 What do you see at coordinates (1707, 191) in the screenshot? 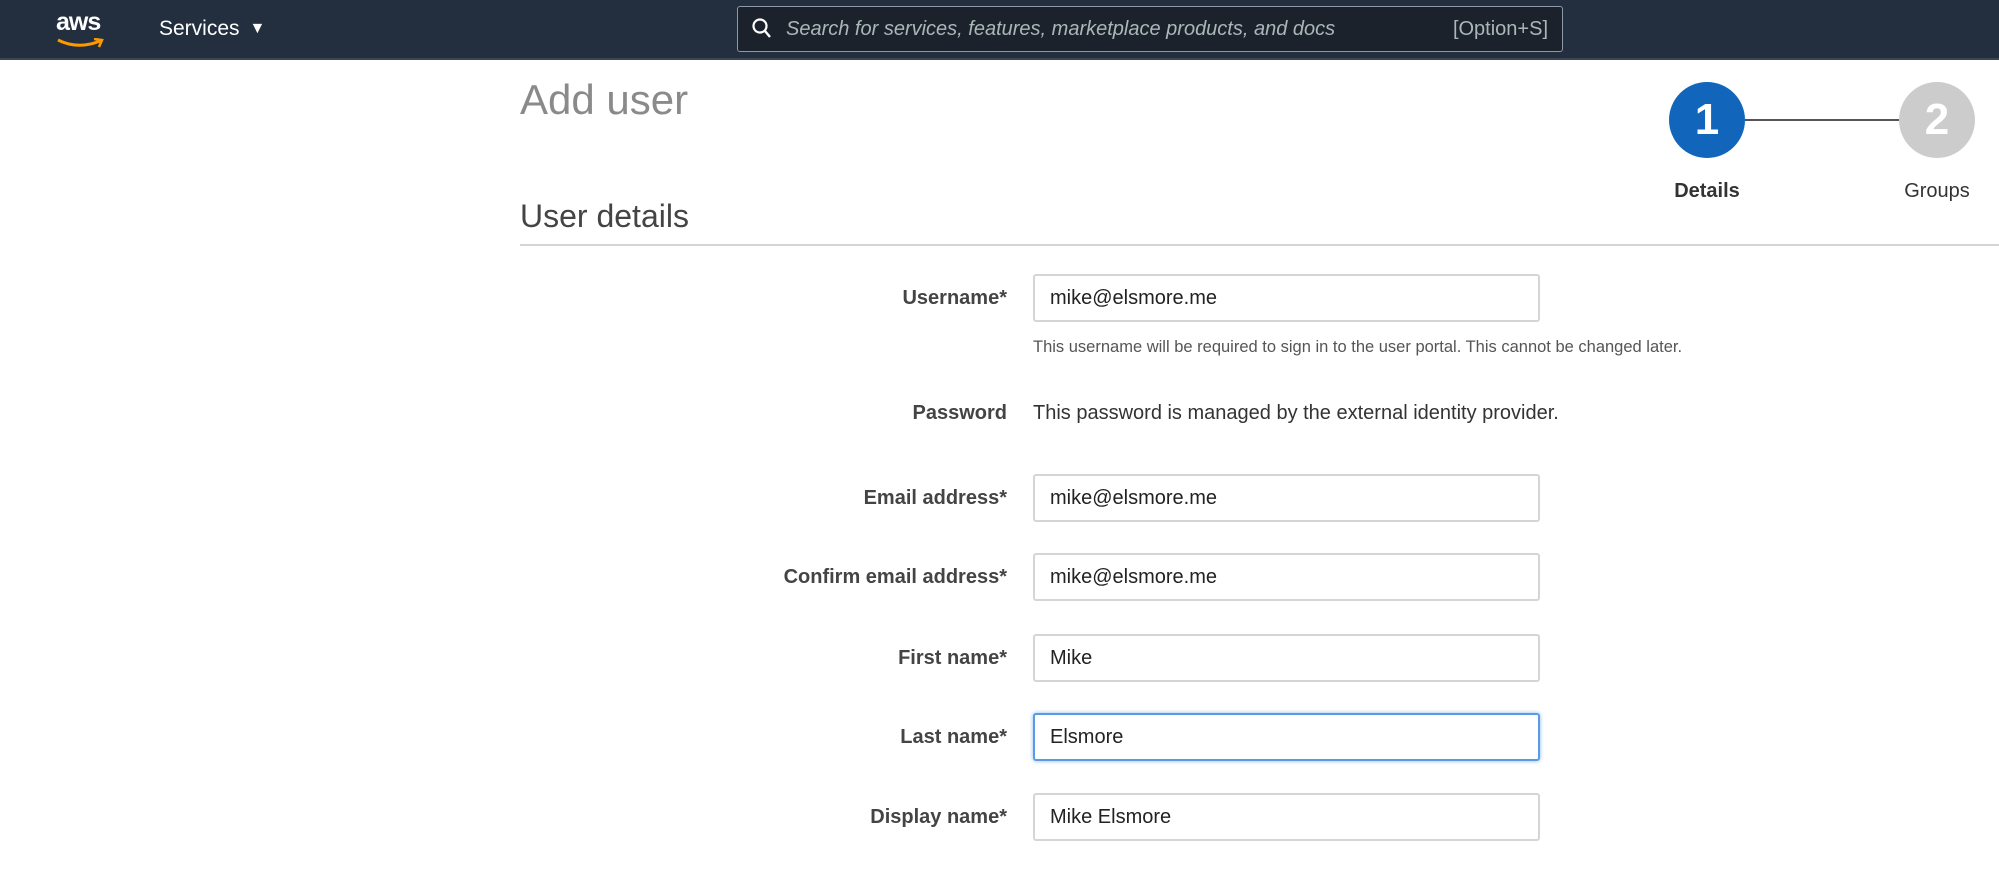
I see `step-1-label: Details` at bounding box center [1707, 191].